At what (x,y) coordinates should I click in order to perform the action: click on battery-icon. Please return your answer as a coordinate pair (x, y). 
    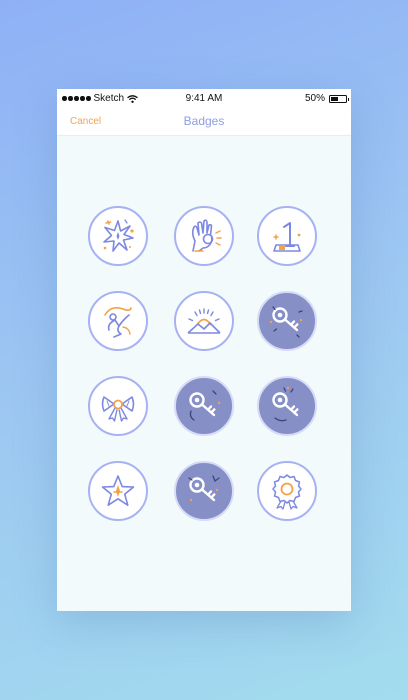
    Looking at the image, I should click on (339, 98).